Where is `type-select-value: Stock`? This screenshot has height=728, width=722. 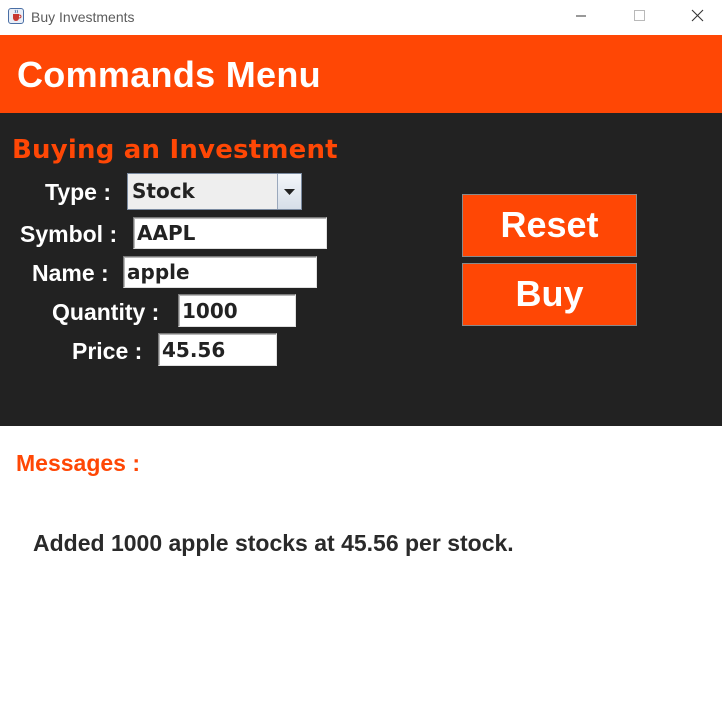
type-select-value: Stock is located at coordinates (163, 191).